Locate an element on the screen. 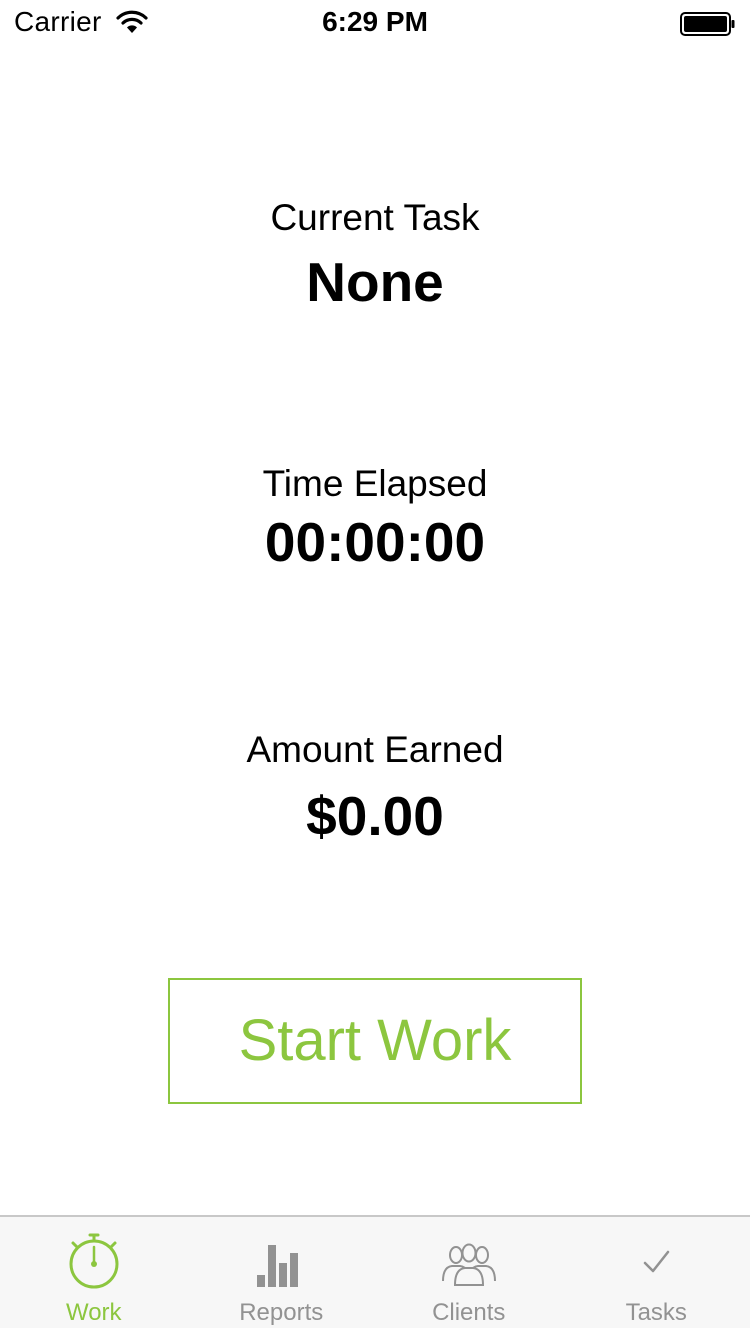 This screenshot has width=750, height=1328. checkmark-icon is located at coordinates (657, 1261).